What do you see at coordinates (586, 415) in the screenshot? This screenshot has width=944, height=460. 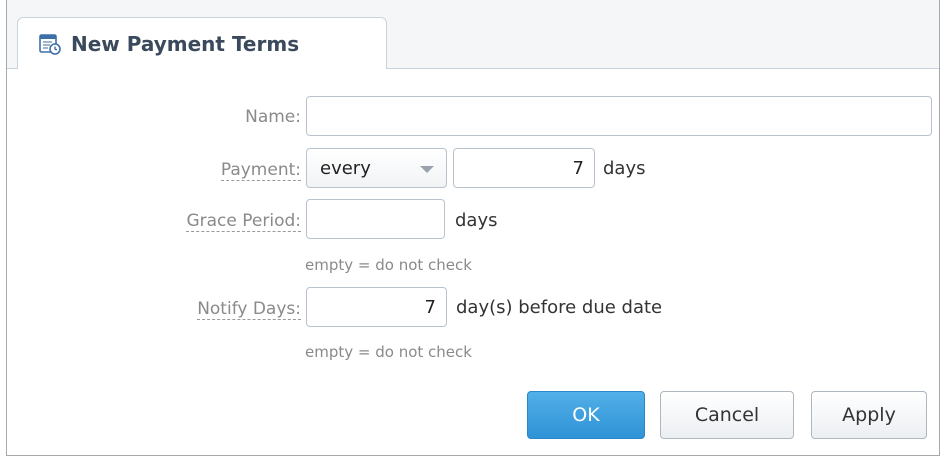 I see `ok-button: OK` at bounding box center [586, 415].